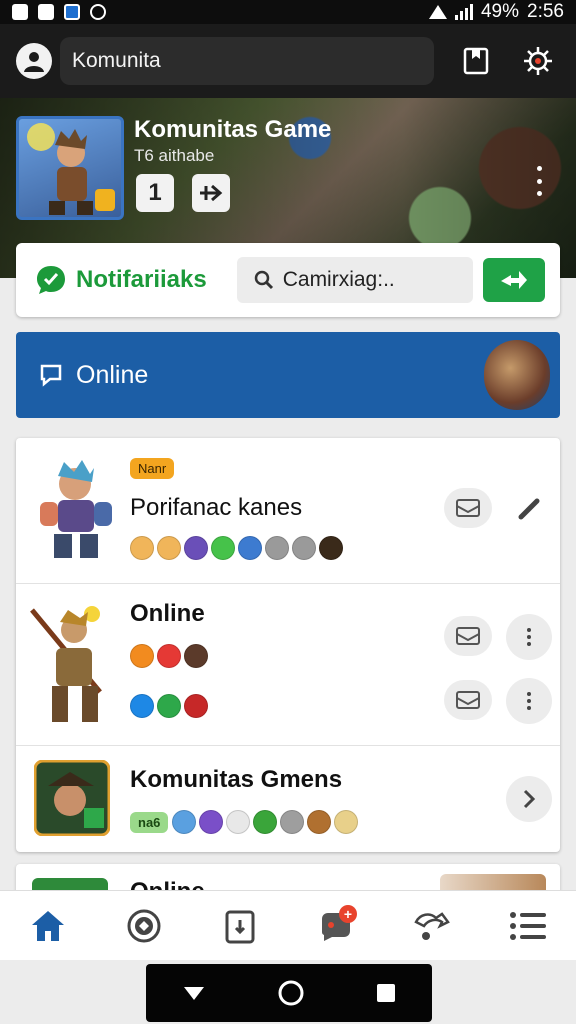 This screenshot has height=1024, width=576. I want to click on notifications-go-button, so click(513, 280).